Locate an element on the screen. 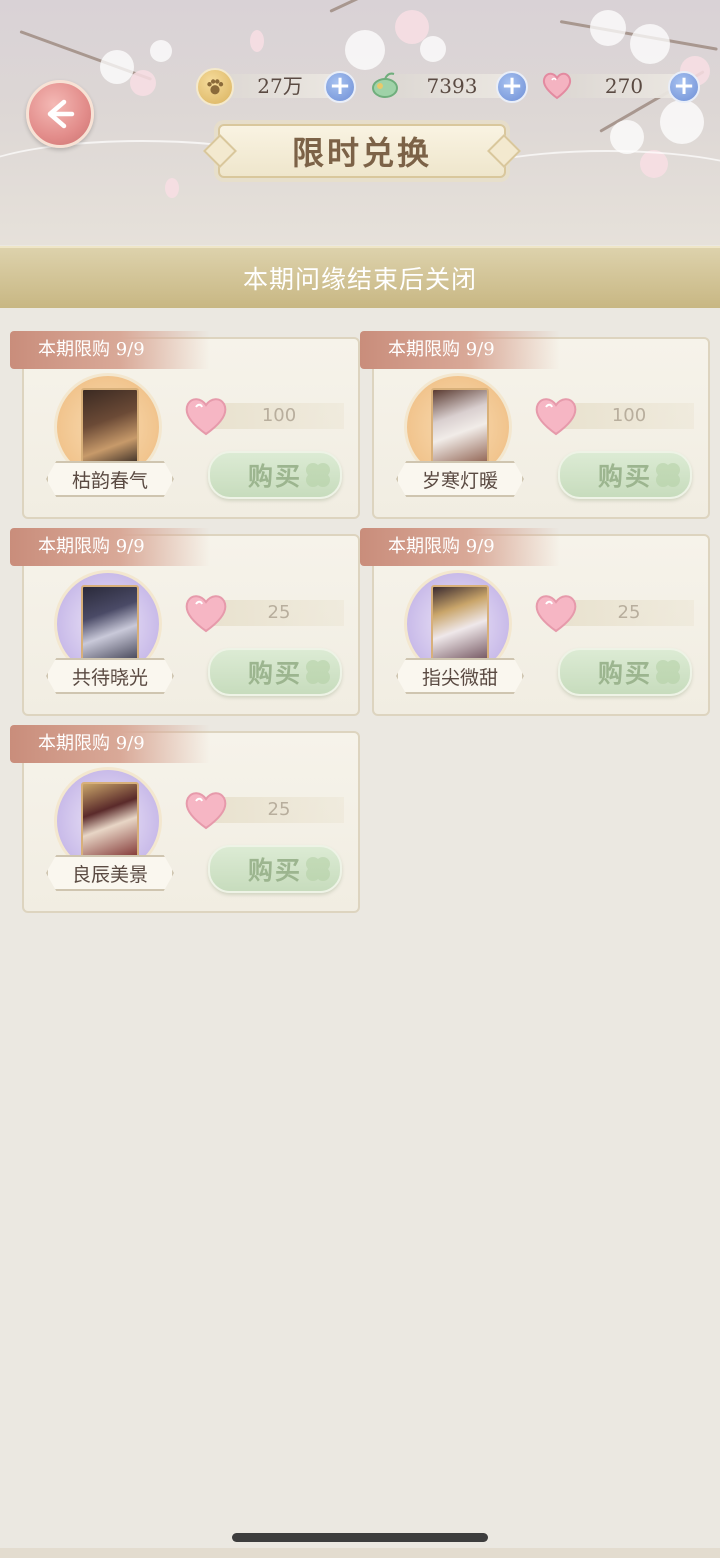 This screenshot has height=1558, width=720. item-name: 共待晓光 is located at coordinates (110, 676).